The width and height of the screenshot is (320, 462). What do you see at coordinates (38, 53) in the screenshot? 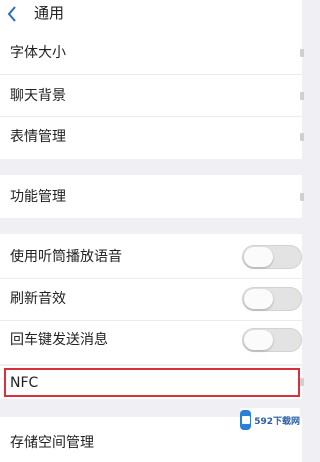
I see `row-label-font-size: 字体大小` at bounding box center [38, 53].